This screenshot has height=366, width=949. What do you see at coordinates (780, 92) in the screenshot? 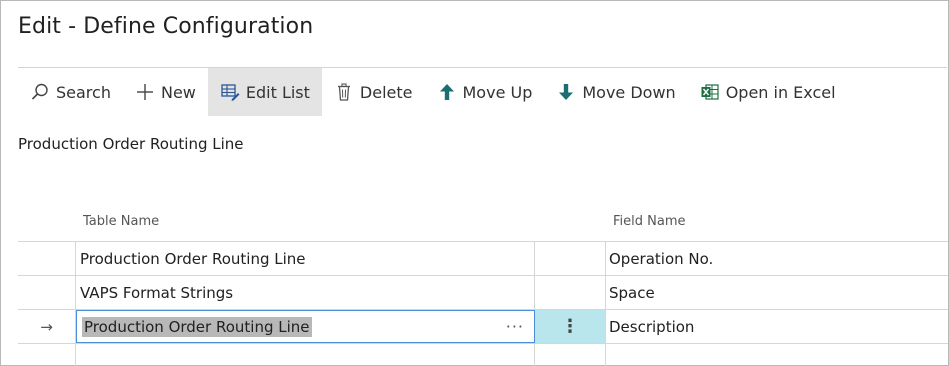
I see `open-in-excel-label: Open in Excel` at bounding box center [780, 92].